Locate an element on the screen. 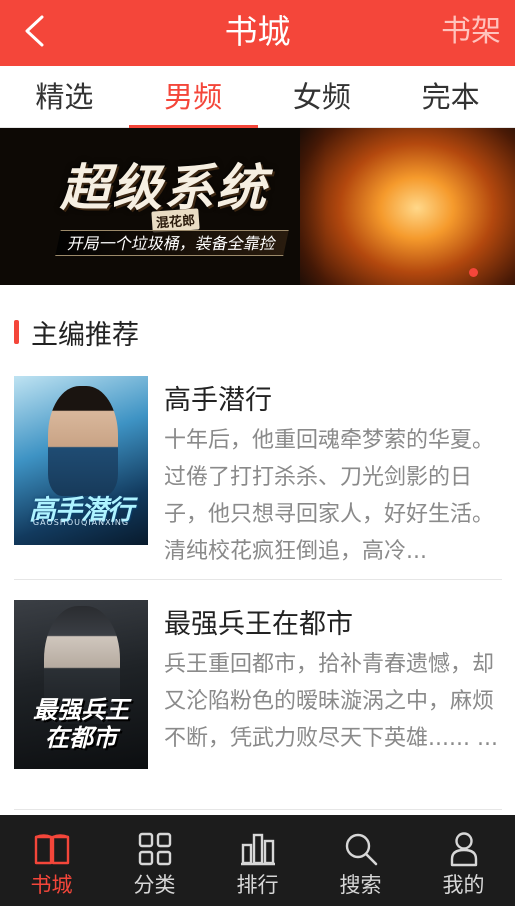 The image size is (515, 906). cover-figure is located at coordinates (83, 441).